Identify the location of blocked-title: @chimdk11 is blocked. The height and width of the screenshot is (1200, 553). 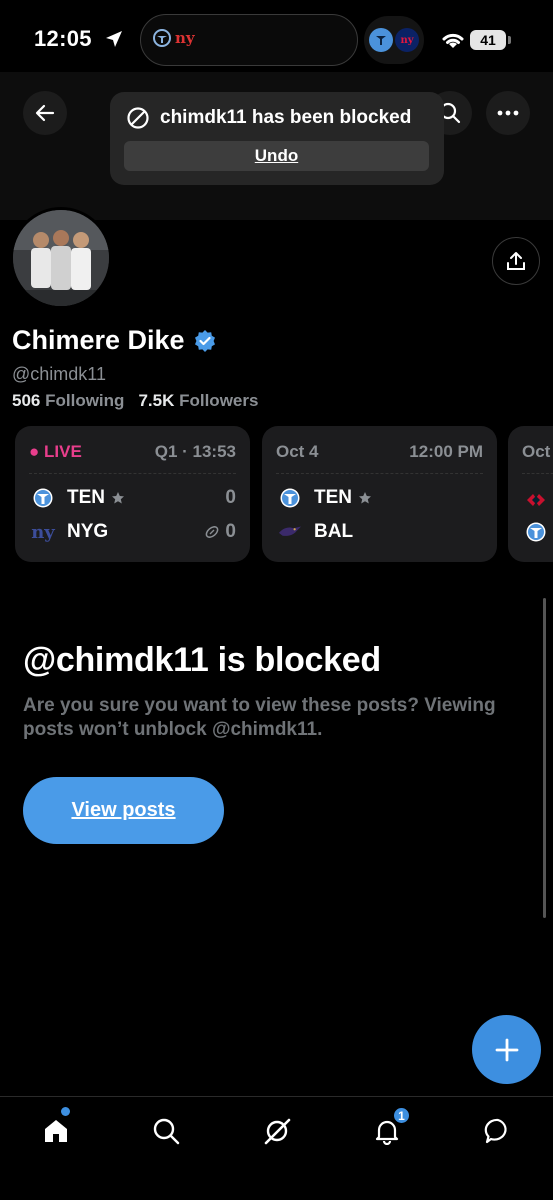
(202, 660).